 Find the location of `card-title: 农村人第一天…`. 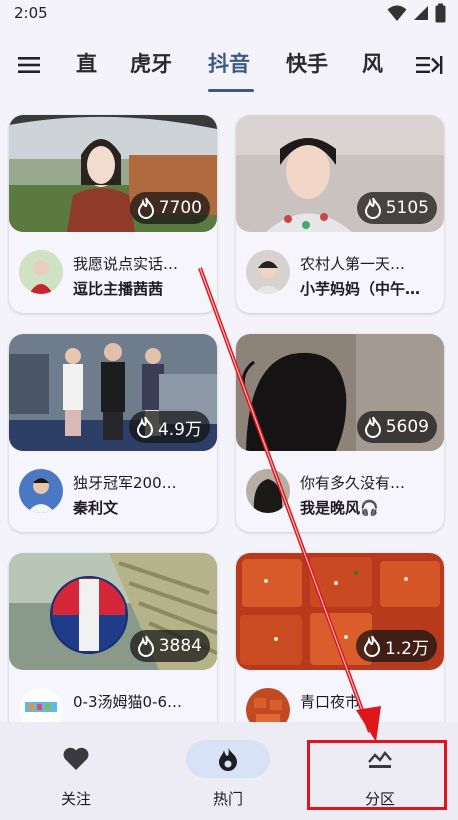

card-title: 农村人第一天… is located at coordinates (353, 264).